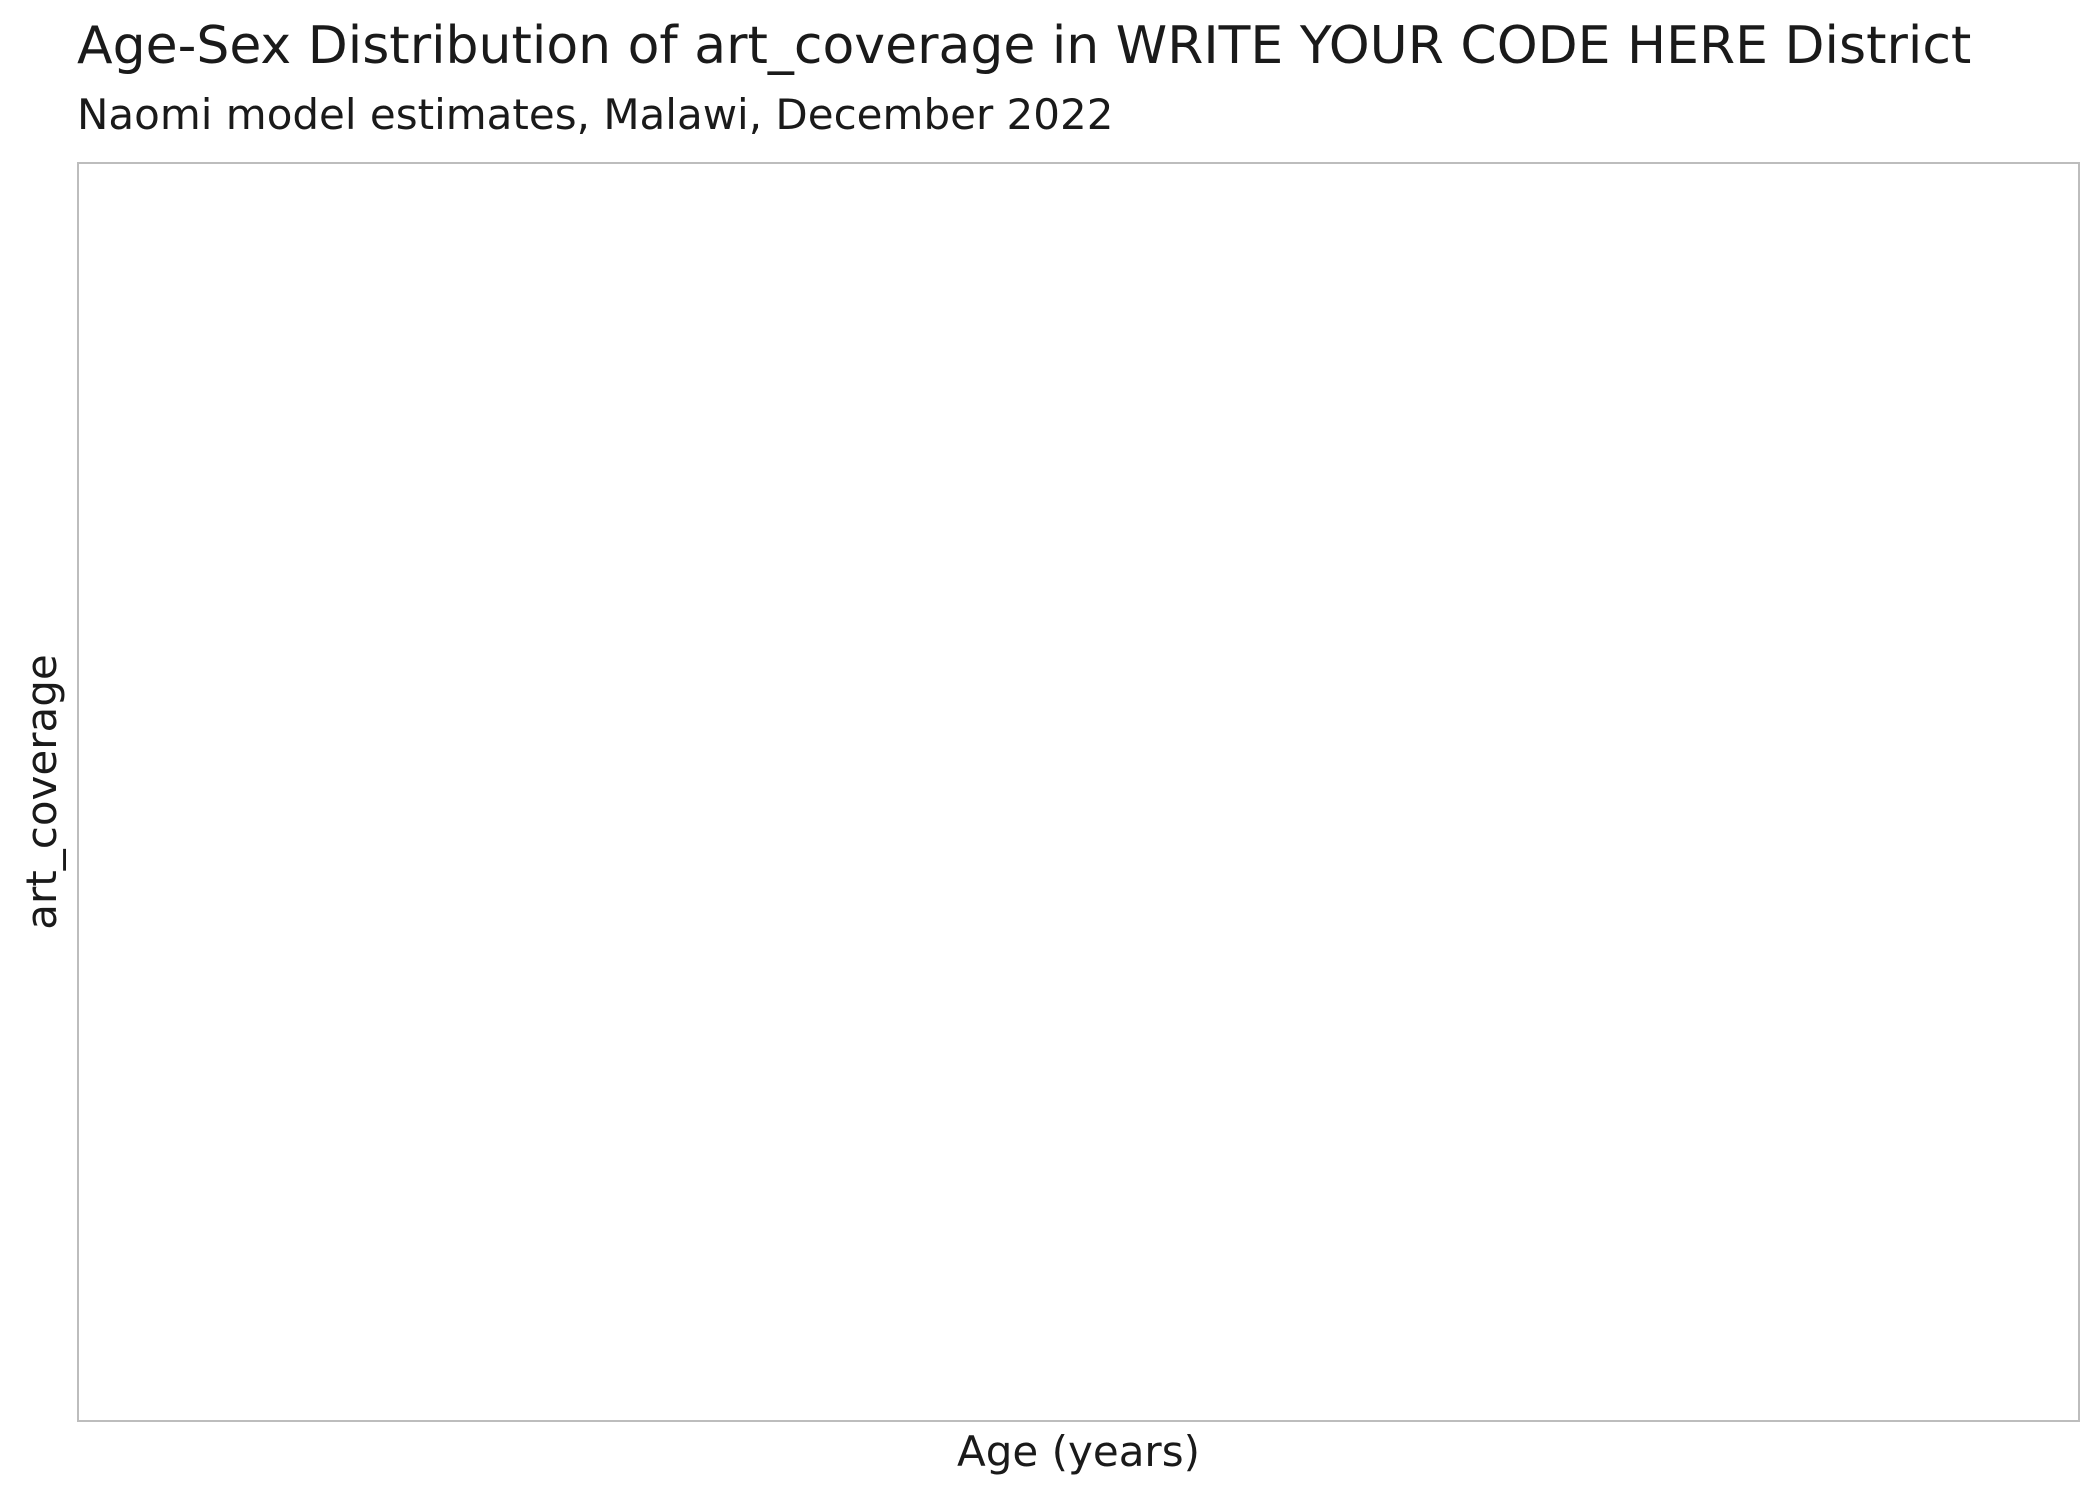 Image resolution: width=2100 pixels, height=1499 pixels. Describe the element at coordinates (1078, 1451) in the screenshot. I see `x-axis-label: Age (years)` at that location.